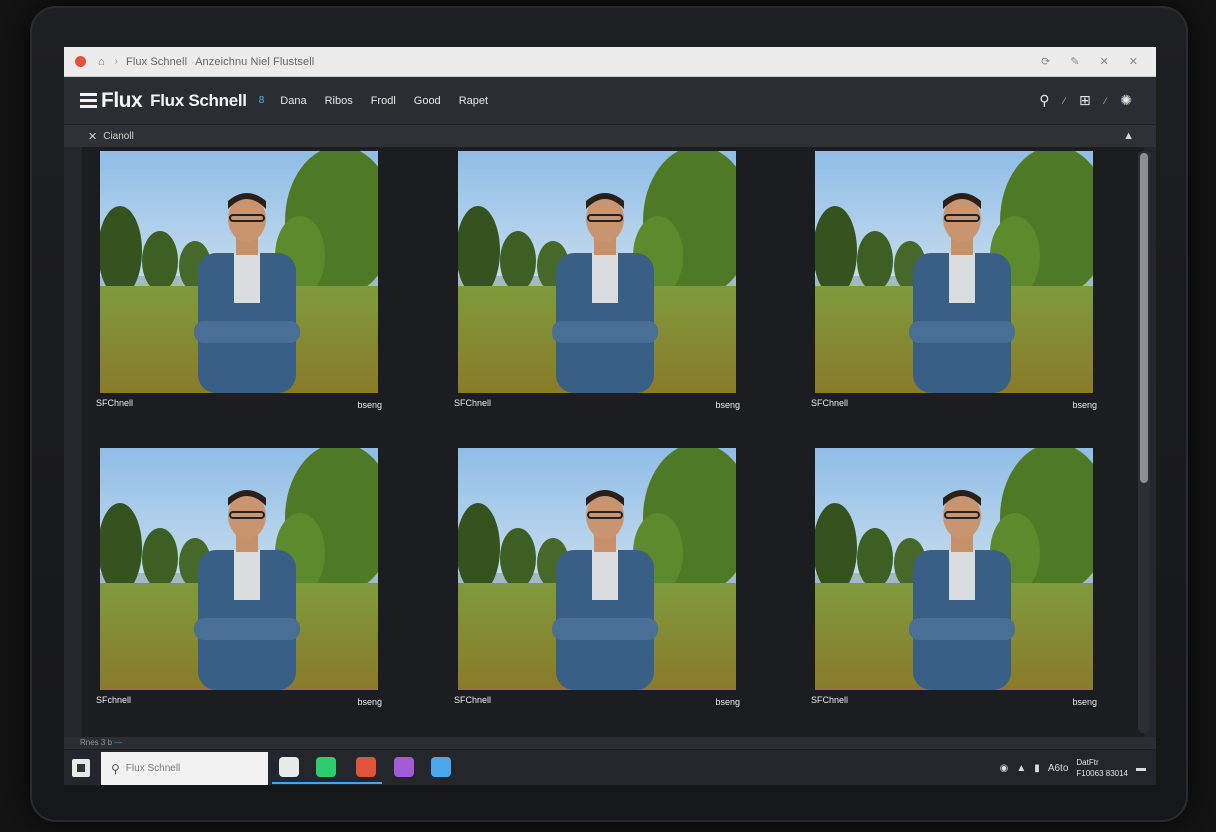 Image resolution: width=1216 pixels, height=832 pixels. Describe the element at coordinates (1085, 100) in the screenshot. I see `media-icon: ⊞` at that location.